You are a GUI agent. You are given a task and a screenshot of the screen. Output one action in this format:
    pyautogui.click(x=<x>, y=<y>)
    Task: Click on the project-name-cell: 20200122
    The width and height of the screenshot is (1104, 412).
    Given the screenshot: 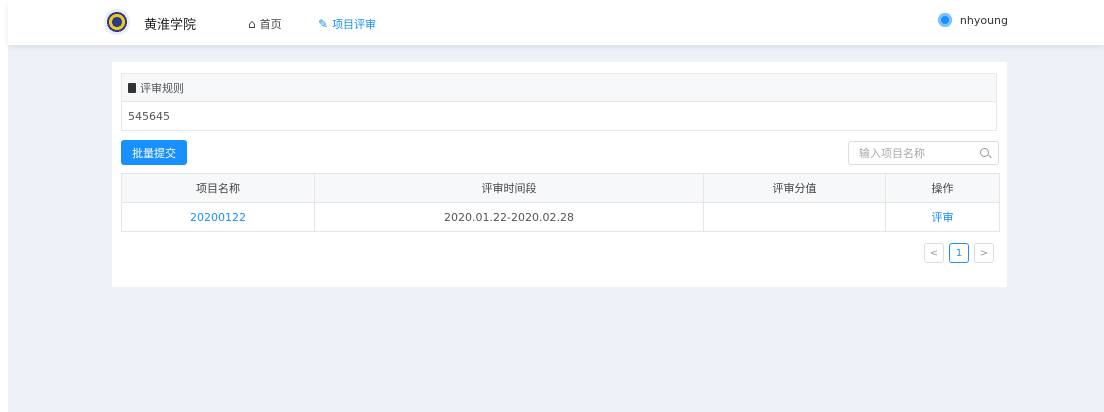 What is the action you would take?
    pyautogui.click(x=218, y=217)
    